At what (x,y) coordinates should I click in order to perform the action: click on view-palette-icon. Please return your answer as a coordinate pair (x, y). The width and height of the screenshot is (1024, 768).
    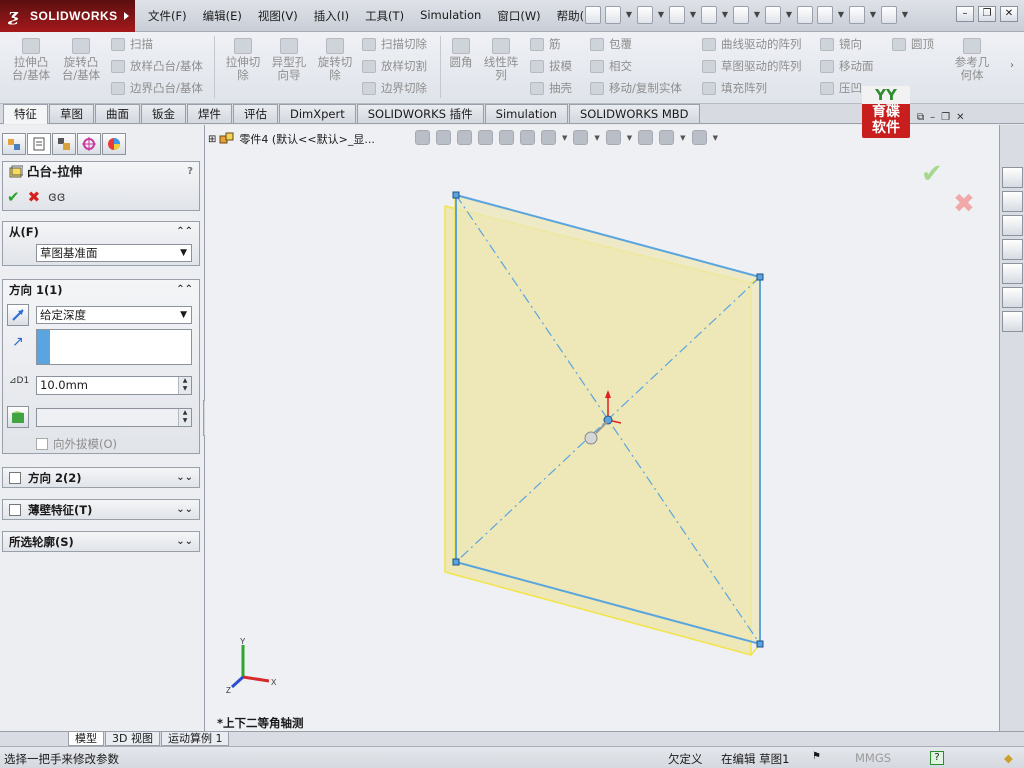
    Looking at the image, I should click on (1012, 321).